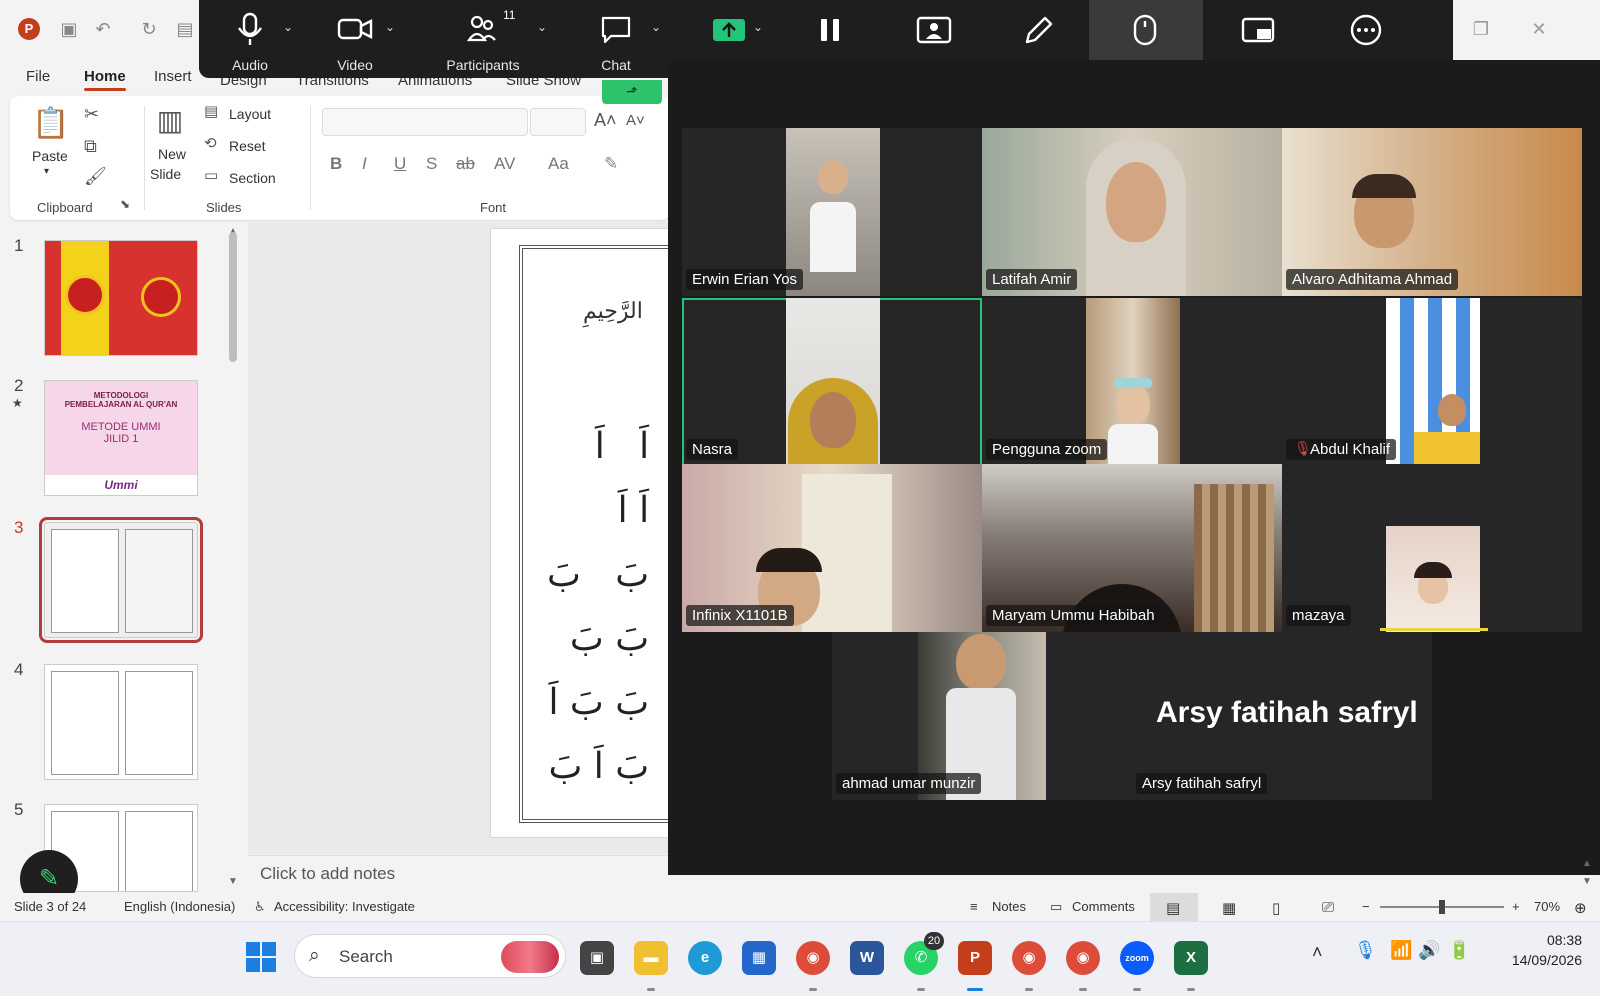 This screenshot has height=996, width=1600. Describe the element at coordinates (1429, 950) in the screenshot. I see `volume-icon: 🔊` at that location.